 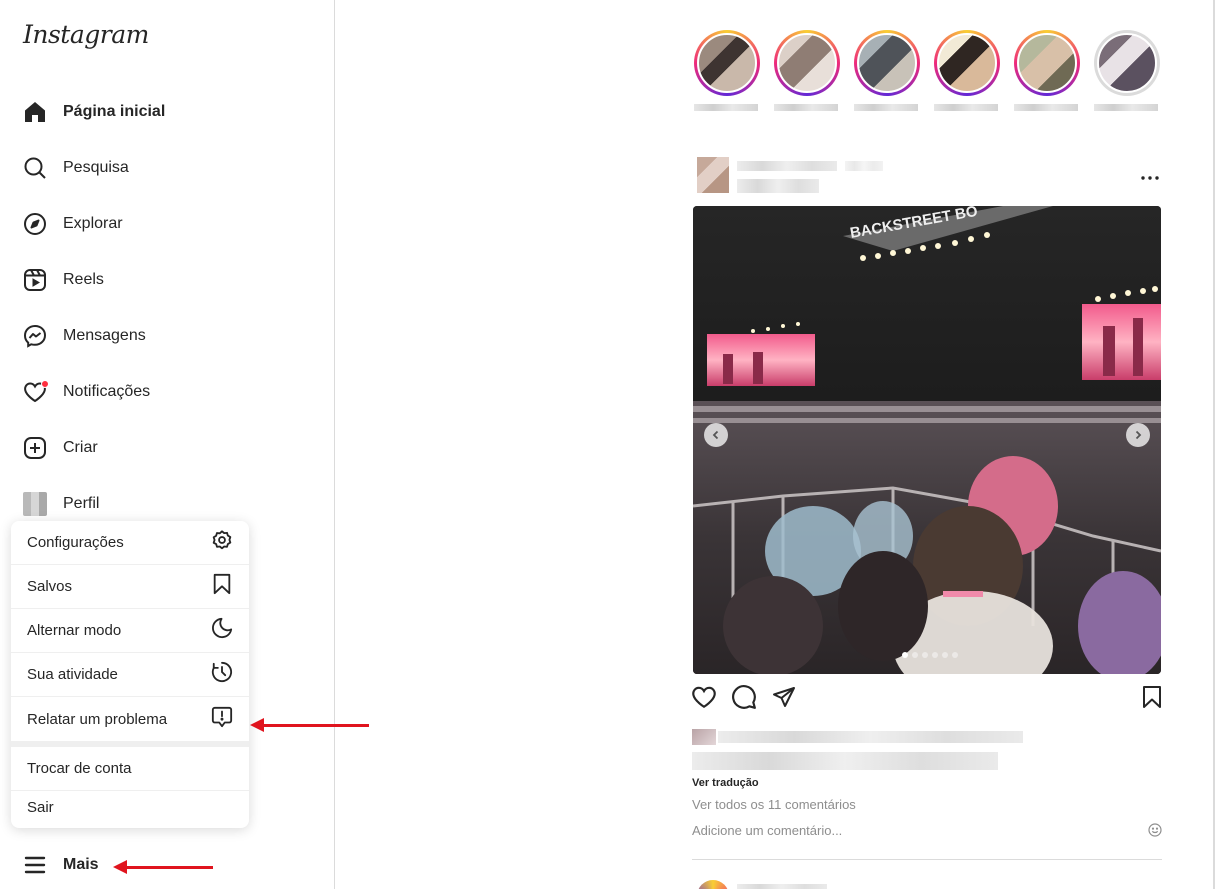 What do you see at coordinates (713, 884) in the screenshot?
I see `next-post-avatar` at bounding box center [713, 884].